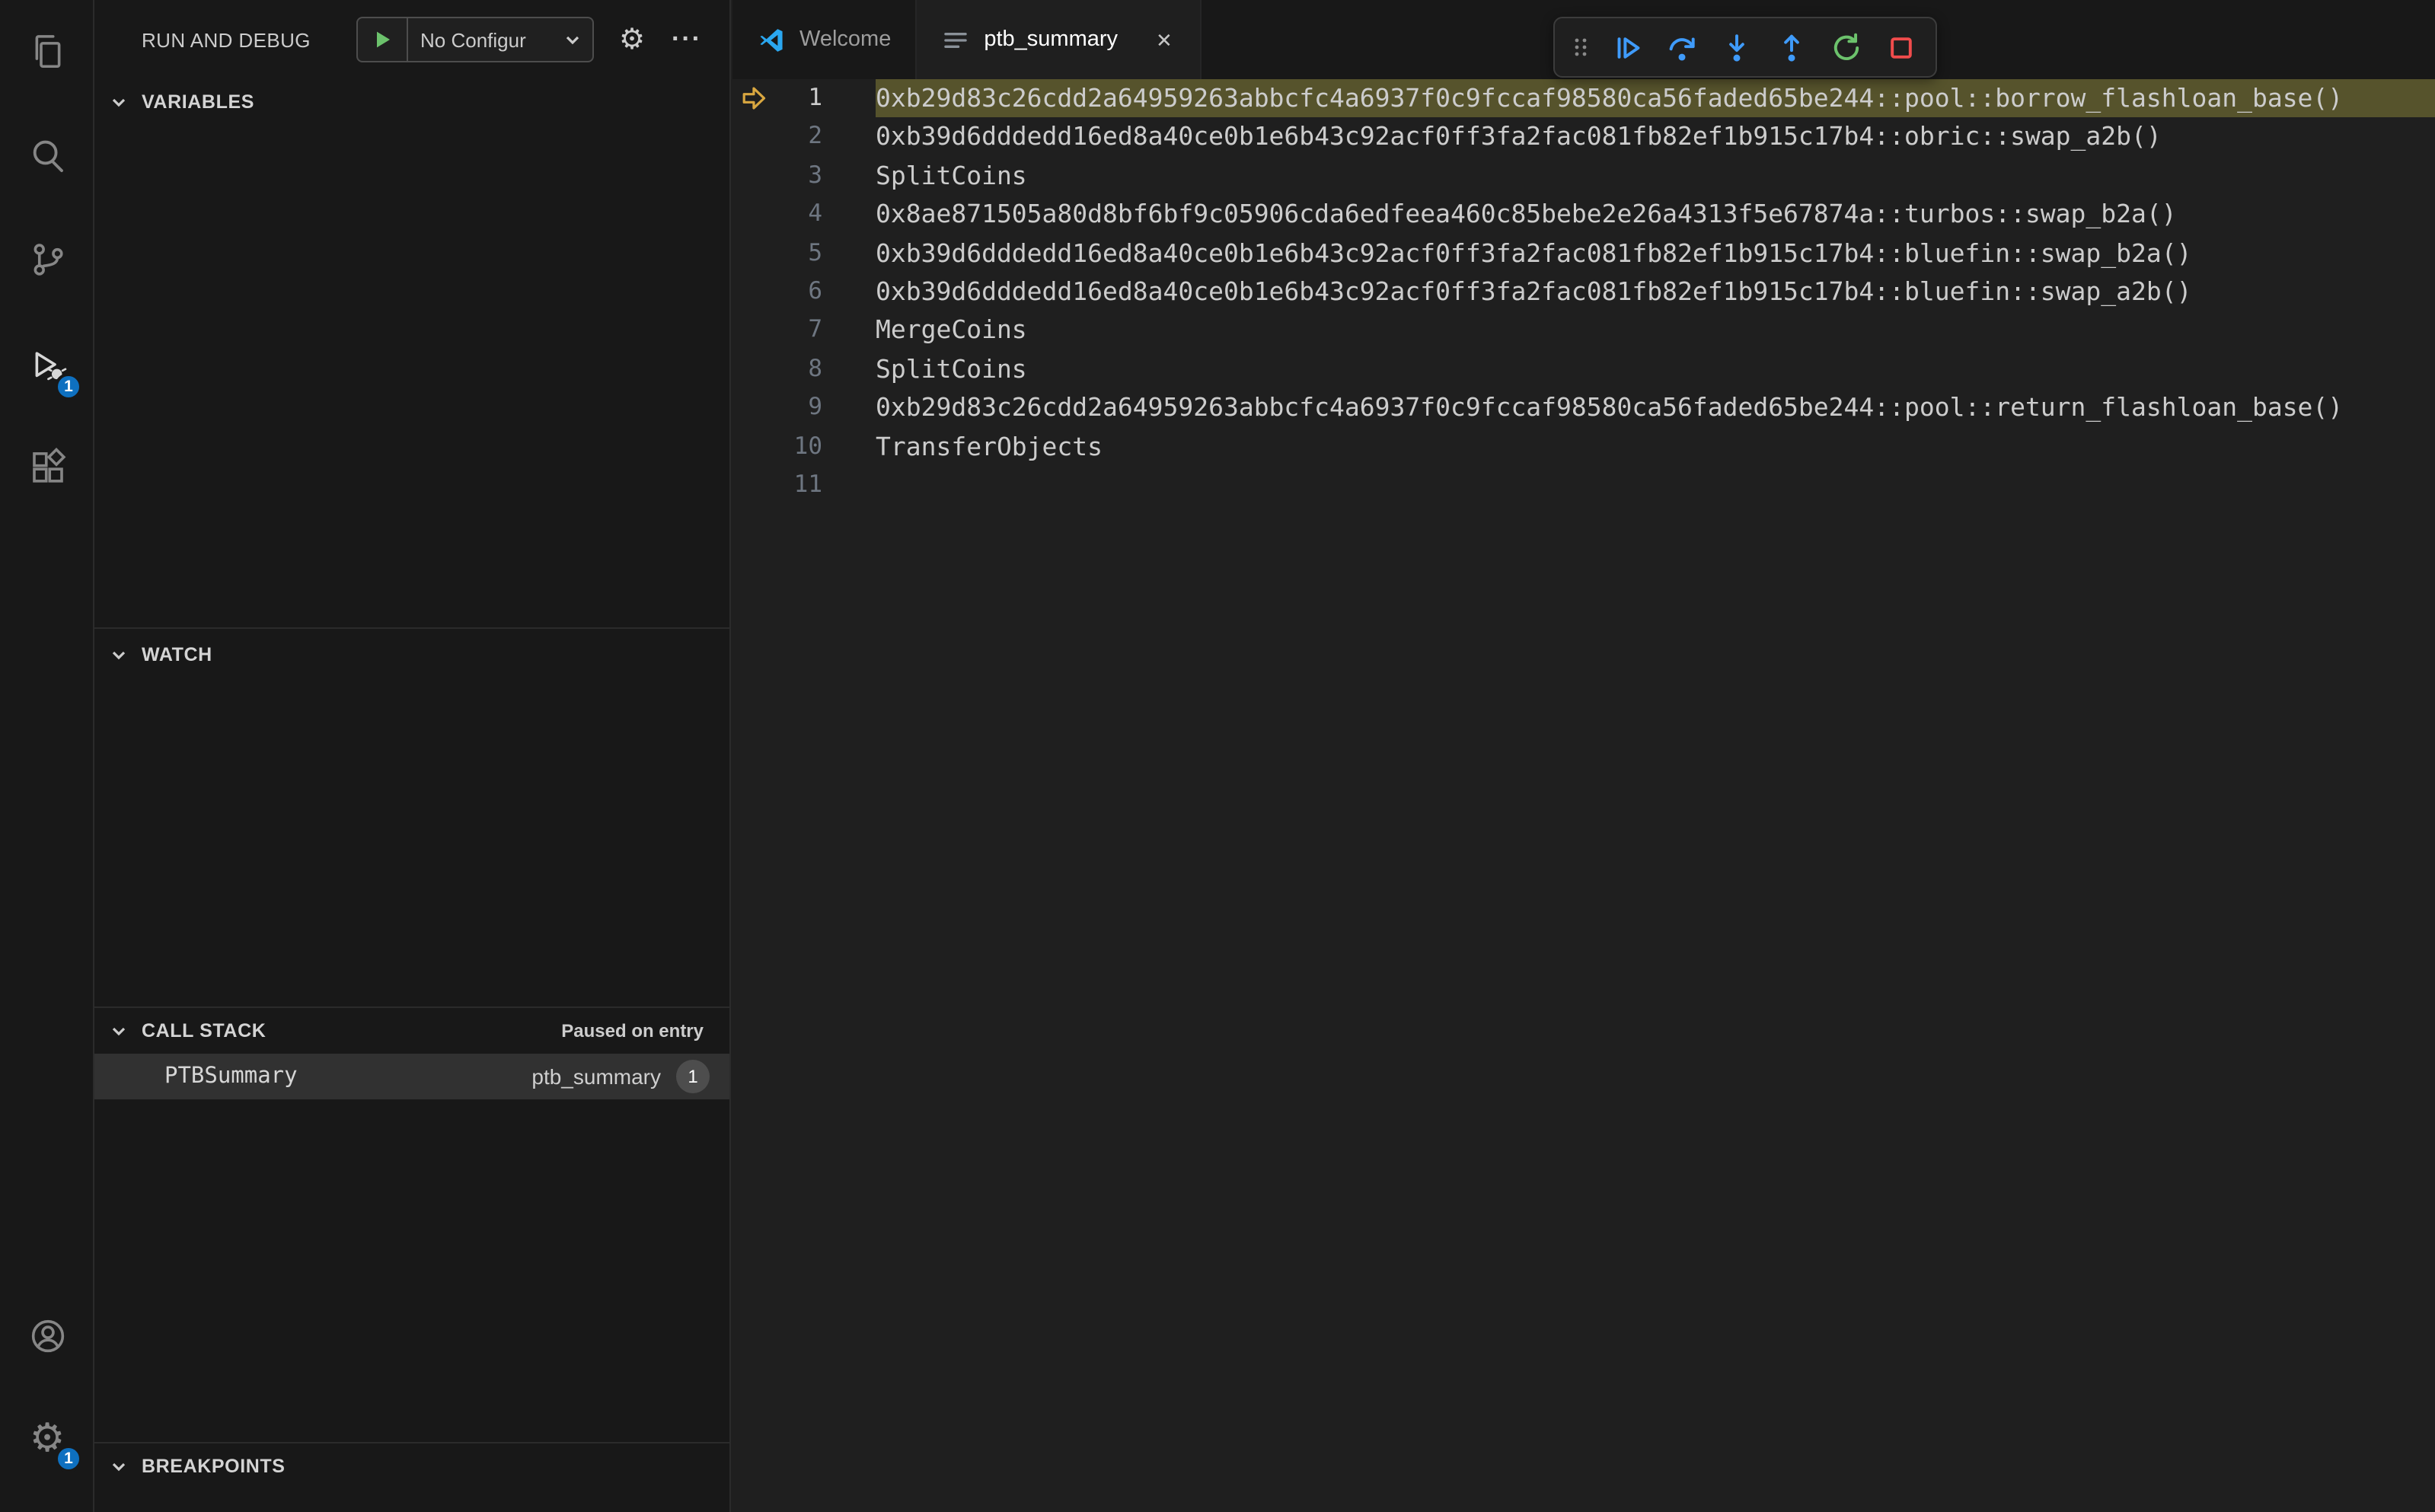  Describe the element at coordinates (632, 1030) in the screenshot. I see `paused-status: Paused on entry` at that location.